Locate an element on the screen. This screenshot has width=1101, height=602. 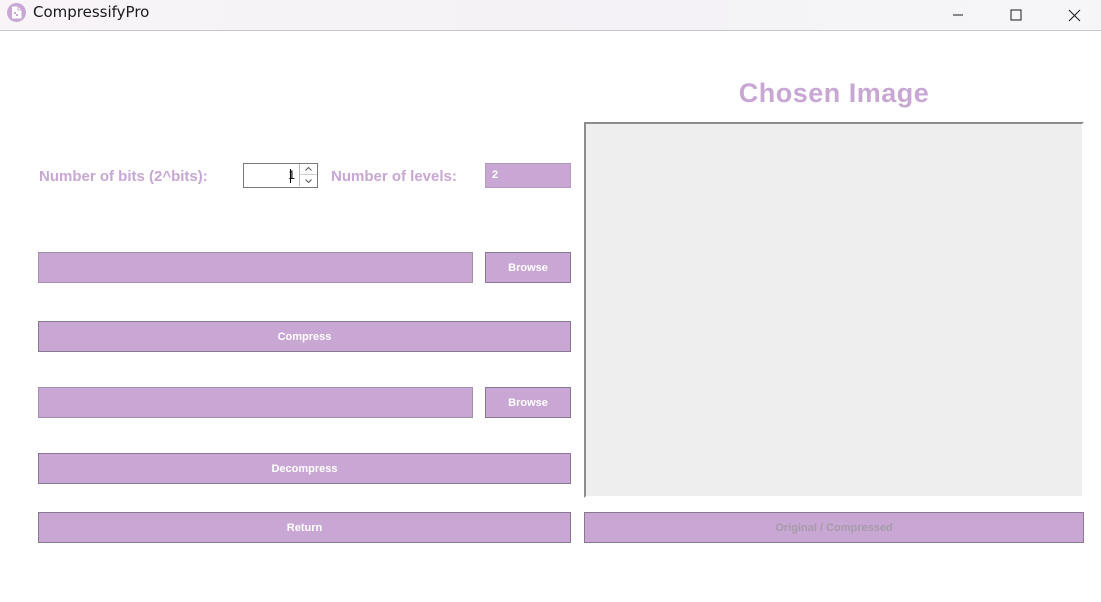
text-caret is located at coordinates (290, 176).